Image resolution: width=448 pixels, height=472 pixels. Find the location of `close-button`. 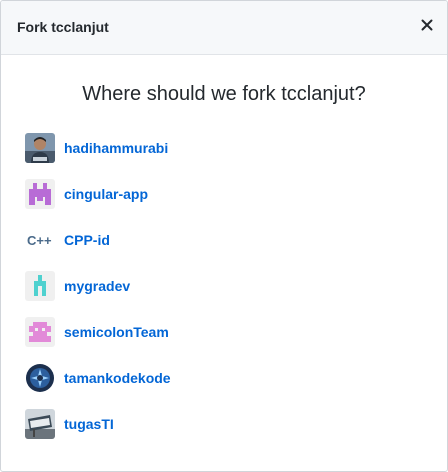

close-button is located at coordinates (427, 25).